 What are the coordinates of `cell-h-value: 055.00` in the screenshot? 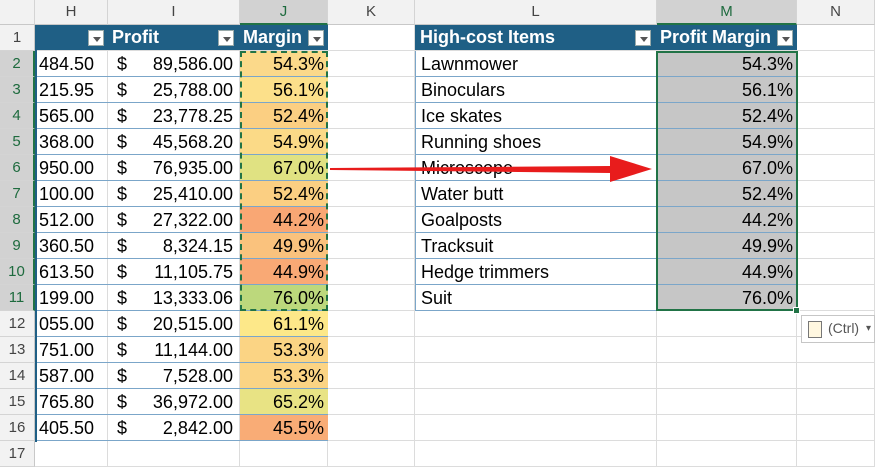 It's located at (72, 324).